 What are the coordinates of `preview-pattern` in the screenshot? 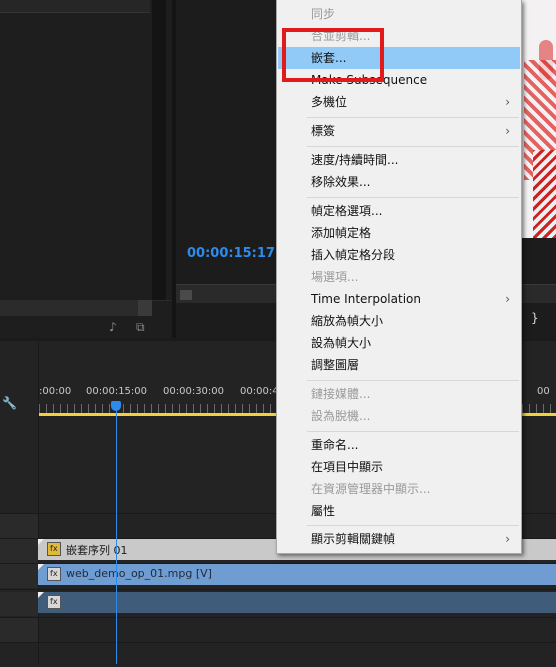 It's located at (544, 194).